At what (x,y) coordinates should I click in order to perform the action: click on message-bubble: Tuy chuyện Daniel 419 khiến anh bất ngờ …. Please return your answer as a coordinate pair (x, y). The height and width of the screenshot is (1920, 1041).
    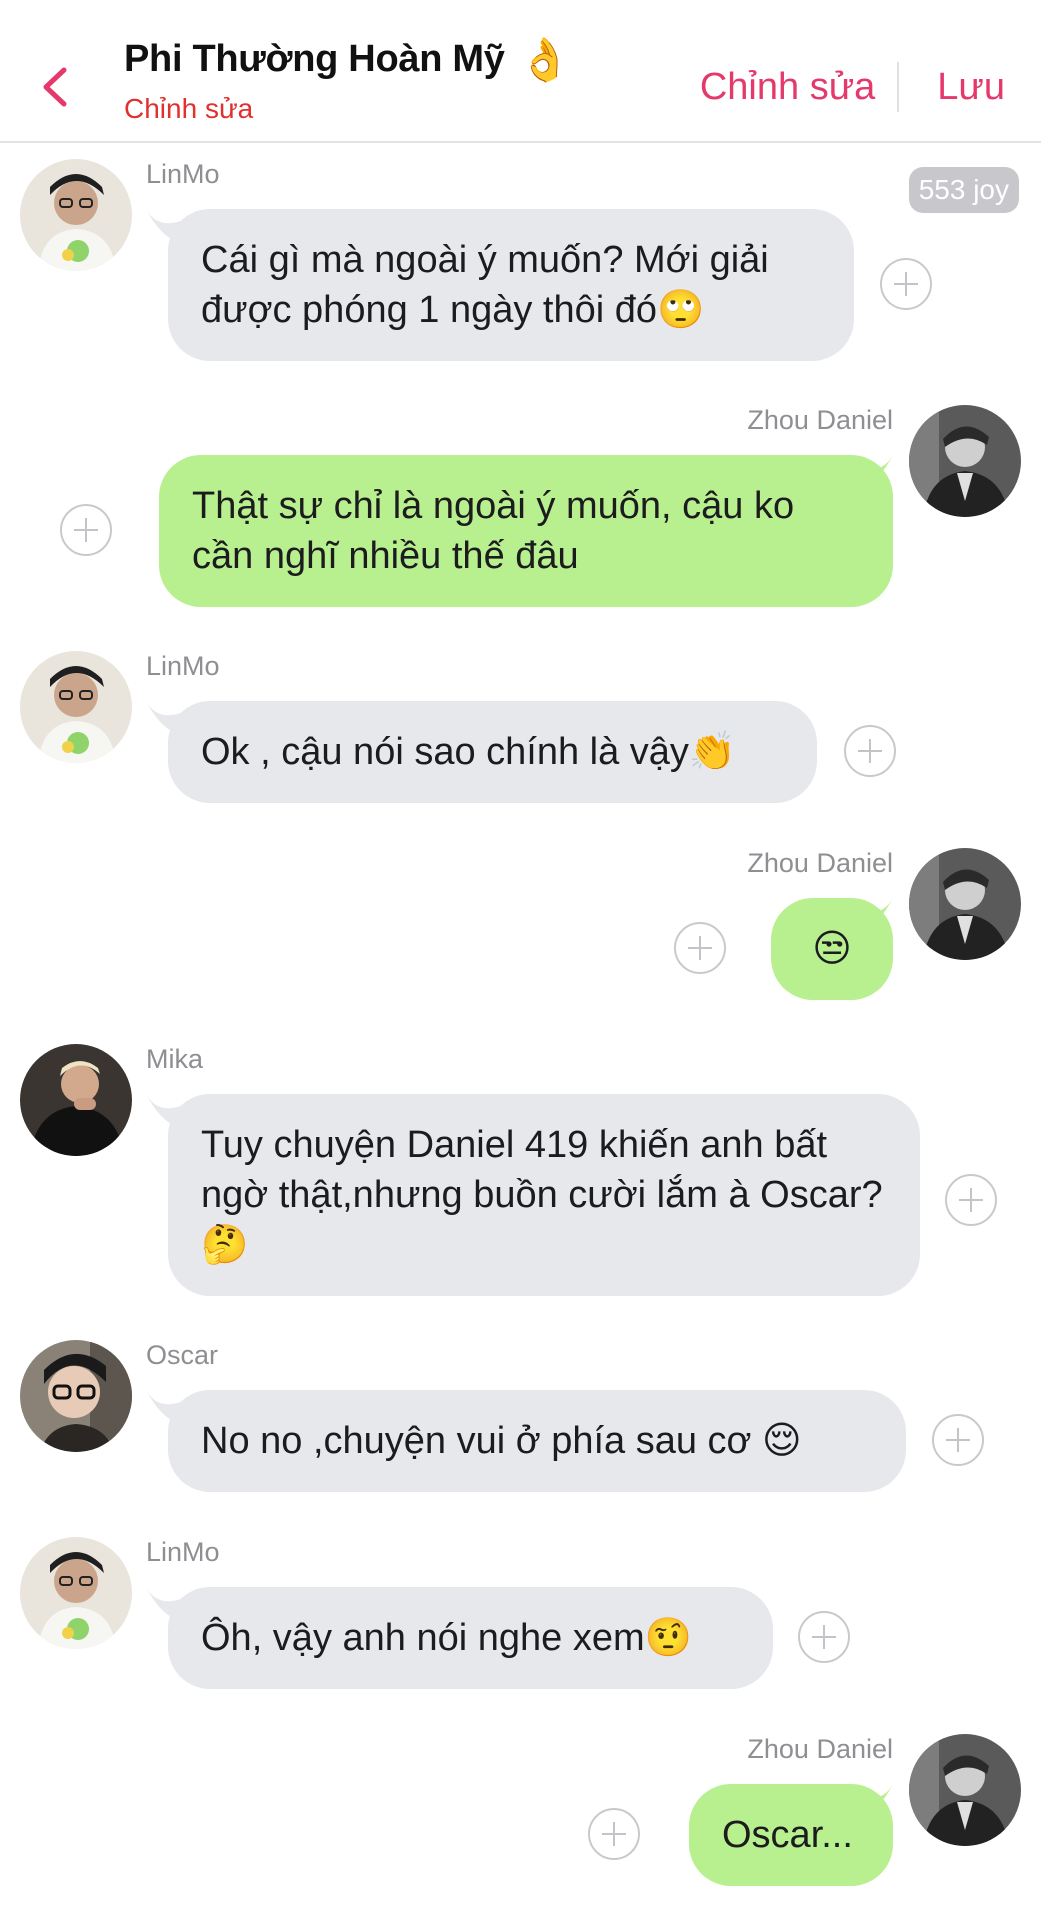
    Looking at the image, I should click on (544, 1195).